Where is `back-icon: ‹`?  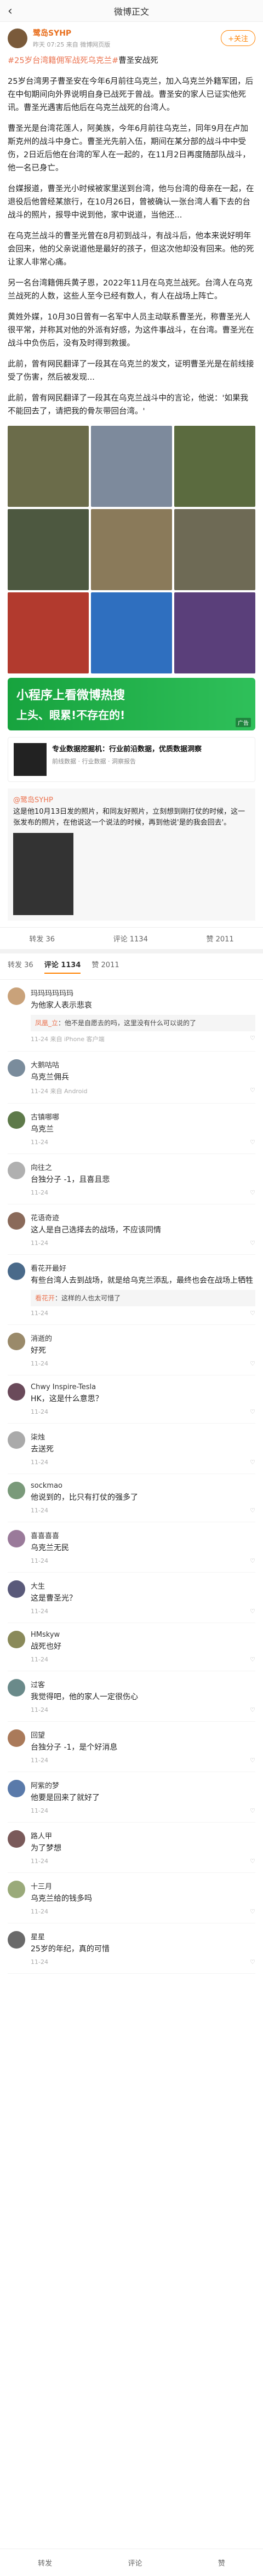
back-icon: ‹ is located at coordinates (11, 11).